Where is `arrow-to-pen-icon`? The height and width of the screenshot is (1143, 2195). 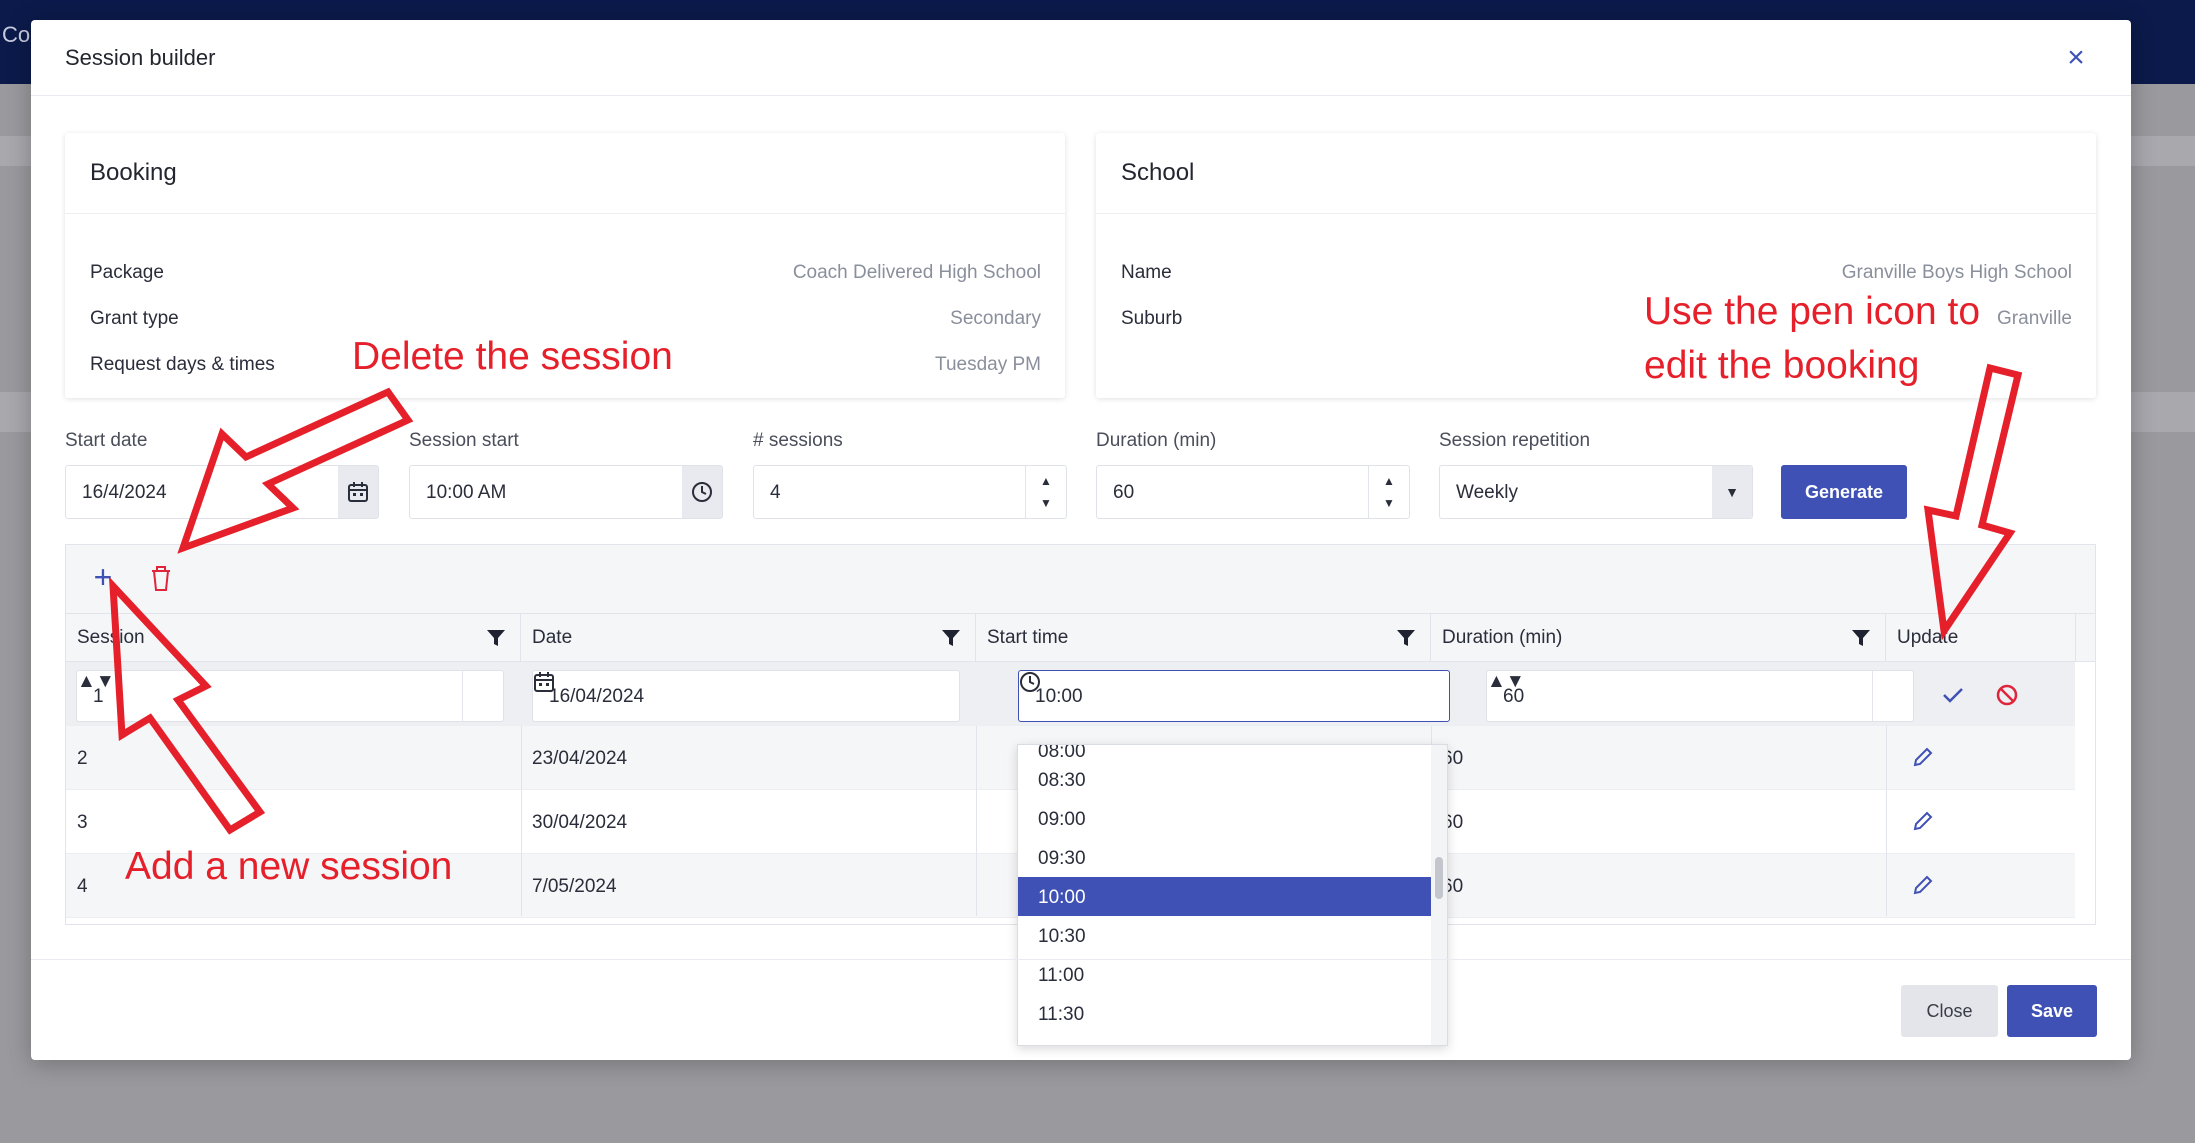 arrow-to-pen-icon is located at coordinates (1973, 502).